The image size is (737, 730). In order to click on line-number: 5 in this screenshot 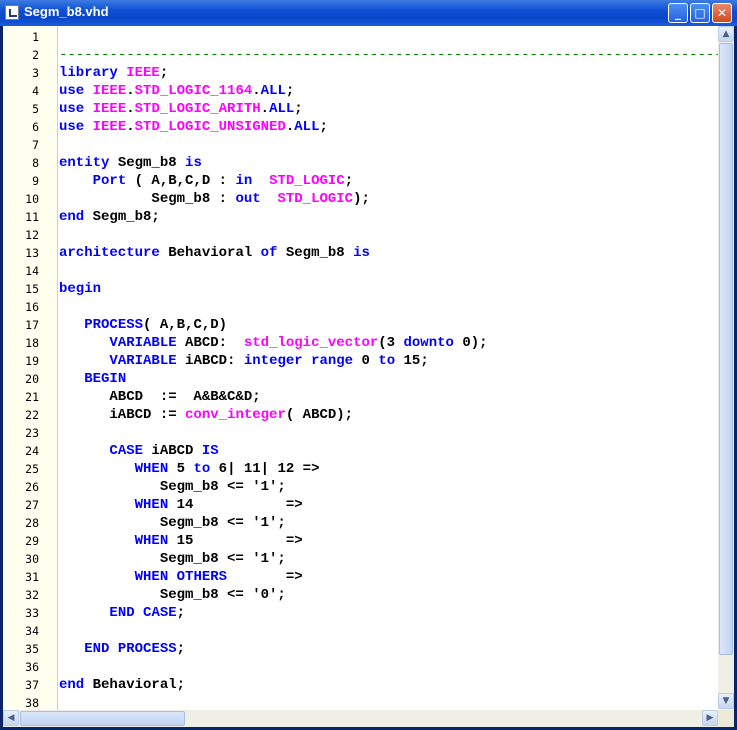, I will do `click(35, 109)`.